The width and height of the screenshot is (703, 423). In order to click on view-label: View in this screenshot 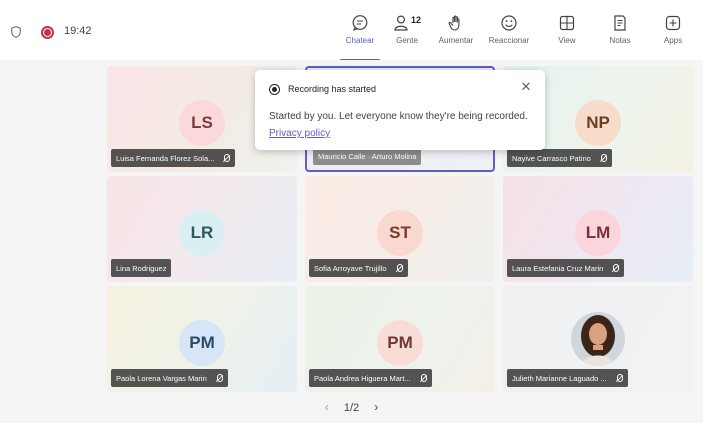, I will do `click(567, 40)`.